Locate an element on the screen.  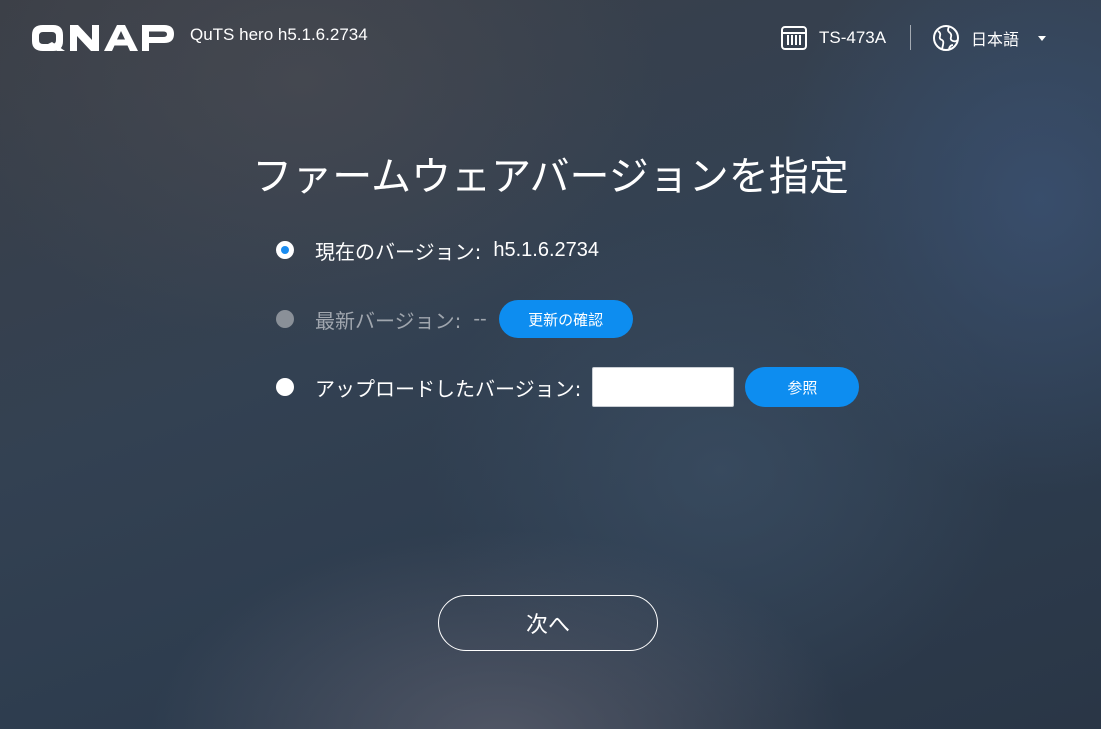
device-model: TS-473A is located at coordinates (833, 38).